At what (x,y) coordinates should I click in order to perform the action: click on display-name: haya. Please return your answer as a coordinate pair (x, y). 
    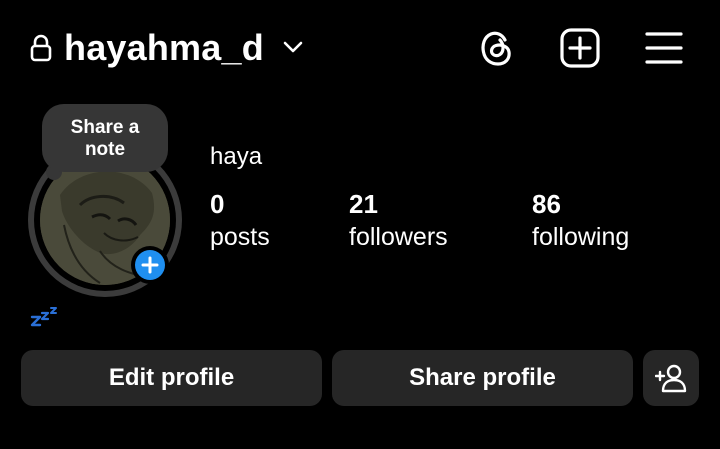
    Looking at the image, I should click on (236, 156).